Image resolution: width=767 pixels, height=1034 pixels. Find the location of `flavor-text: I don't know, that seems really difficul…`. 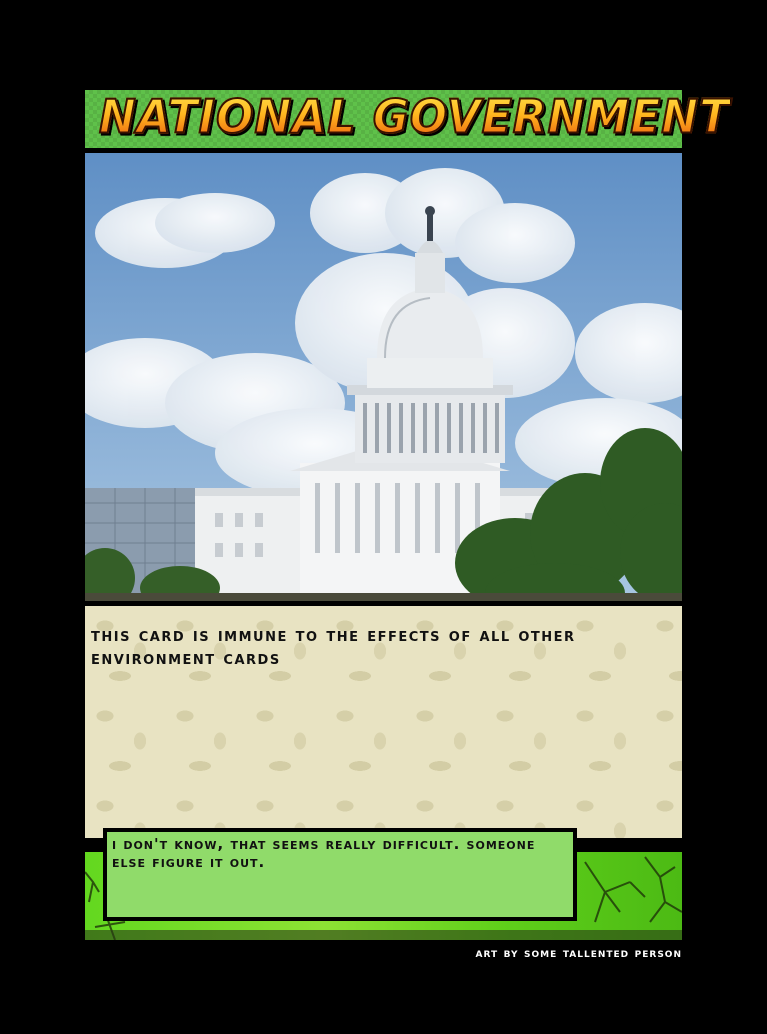

flavor-text: I don't know, that seems really difficul… is located at coordinates (324, 853).